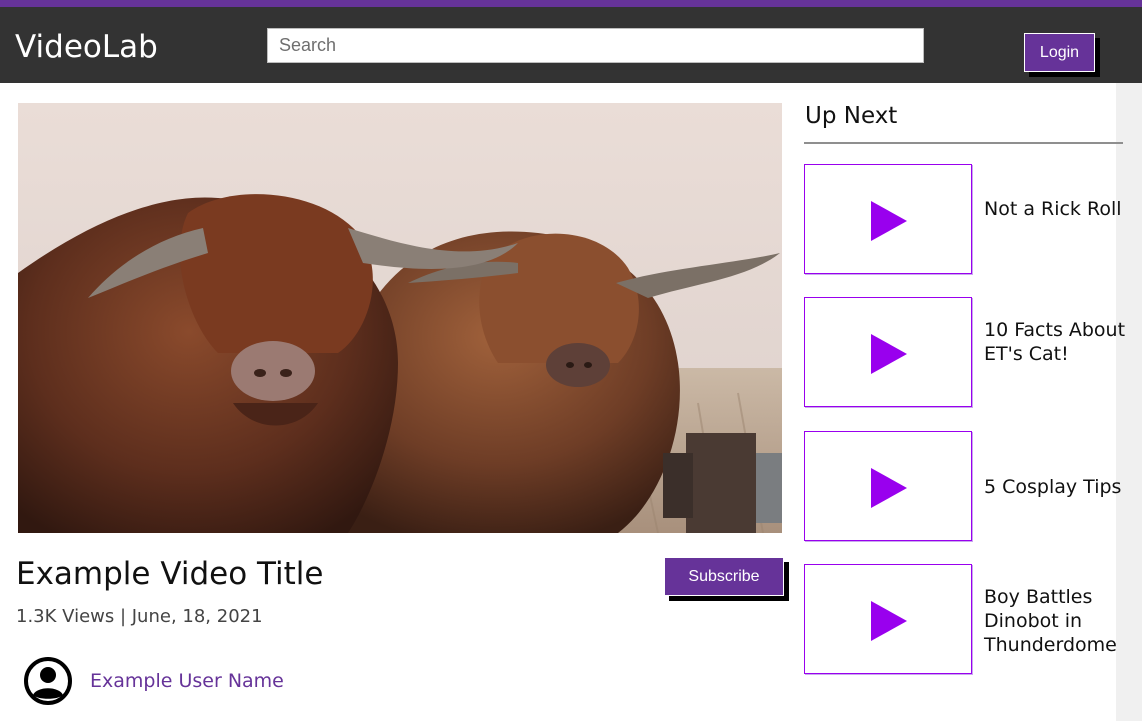 This screenshot has height=721, width=1142. I want to click on up-next-item: Boy Battles Dinobot in Thunderdome, so click(969, 620).